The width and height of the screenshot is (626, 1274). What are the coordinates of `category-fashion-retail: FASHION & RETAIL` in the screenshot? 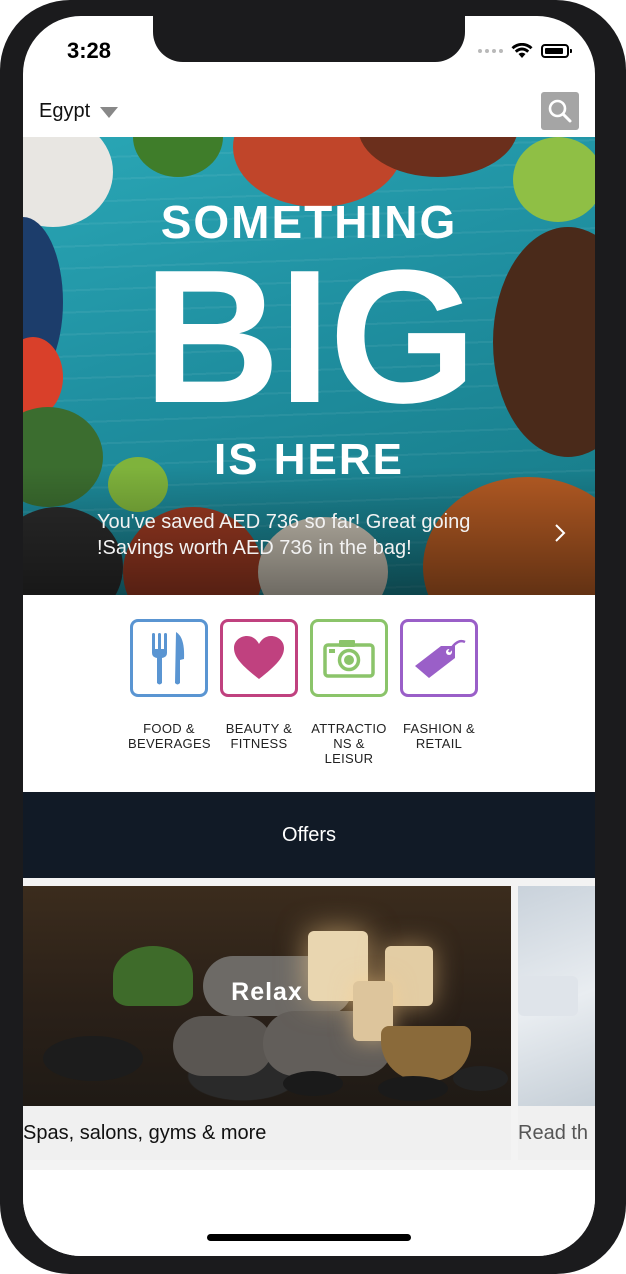 It's located at (439, 685).